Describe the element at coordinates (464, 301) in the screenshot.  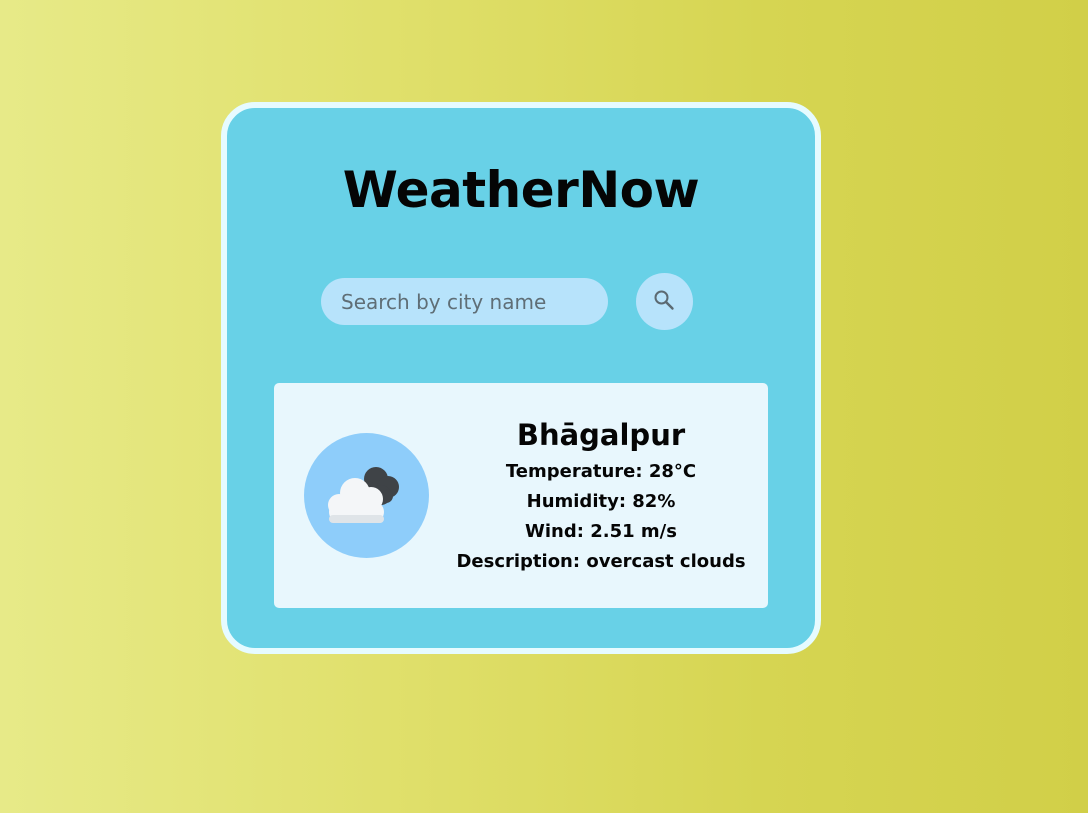
I see `city-search-input` at that location.